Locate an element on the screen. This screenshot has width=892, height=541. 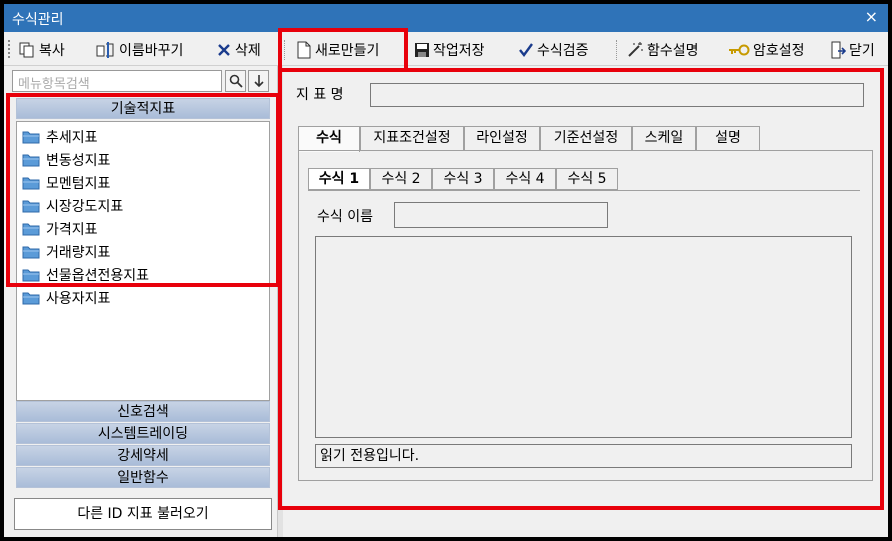
formula-tab-strip-border is located at coordinates (584, 190).